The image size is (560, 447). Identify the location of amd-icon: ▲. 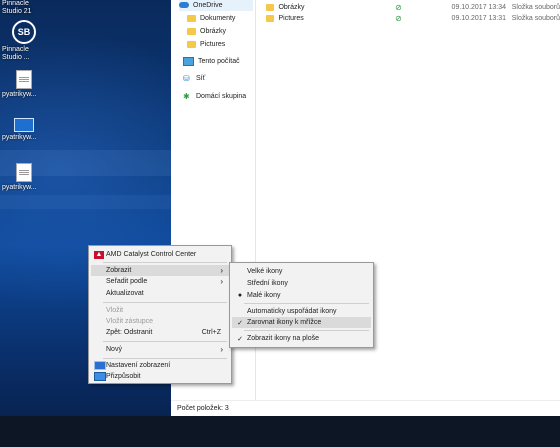
(99, 254).